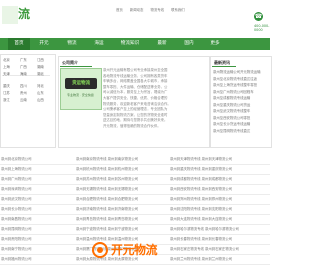  Describe the element at coordinates (107, 169) in the screenshot. I see `route-link: 泉州到杭州物流专线 泉州到杭州物流公司` at that location.